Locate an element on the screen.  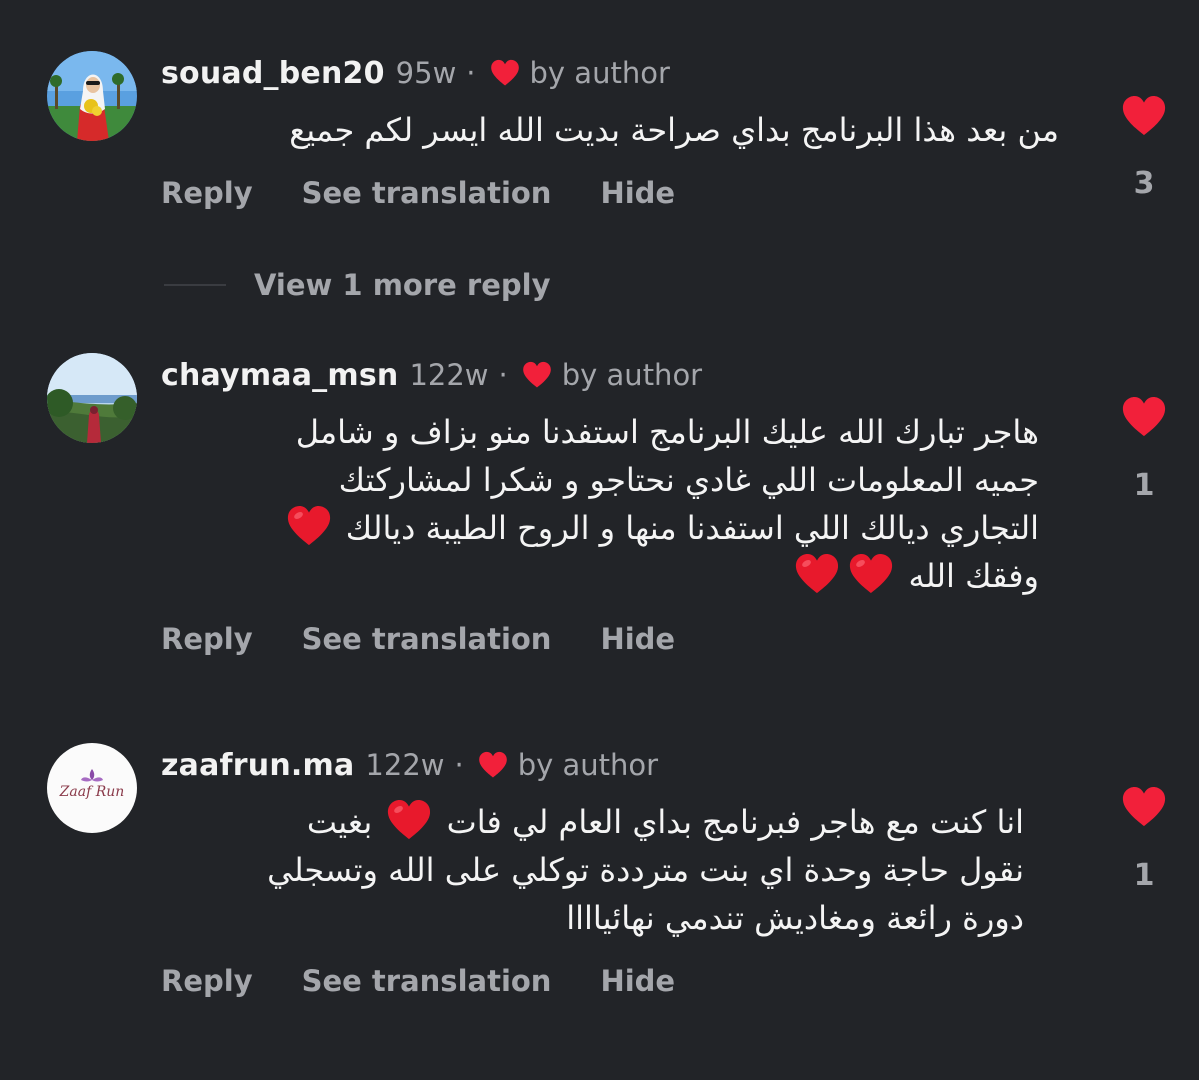
comment-text-line: وفقك الله is located at coordinates (600, 576).